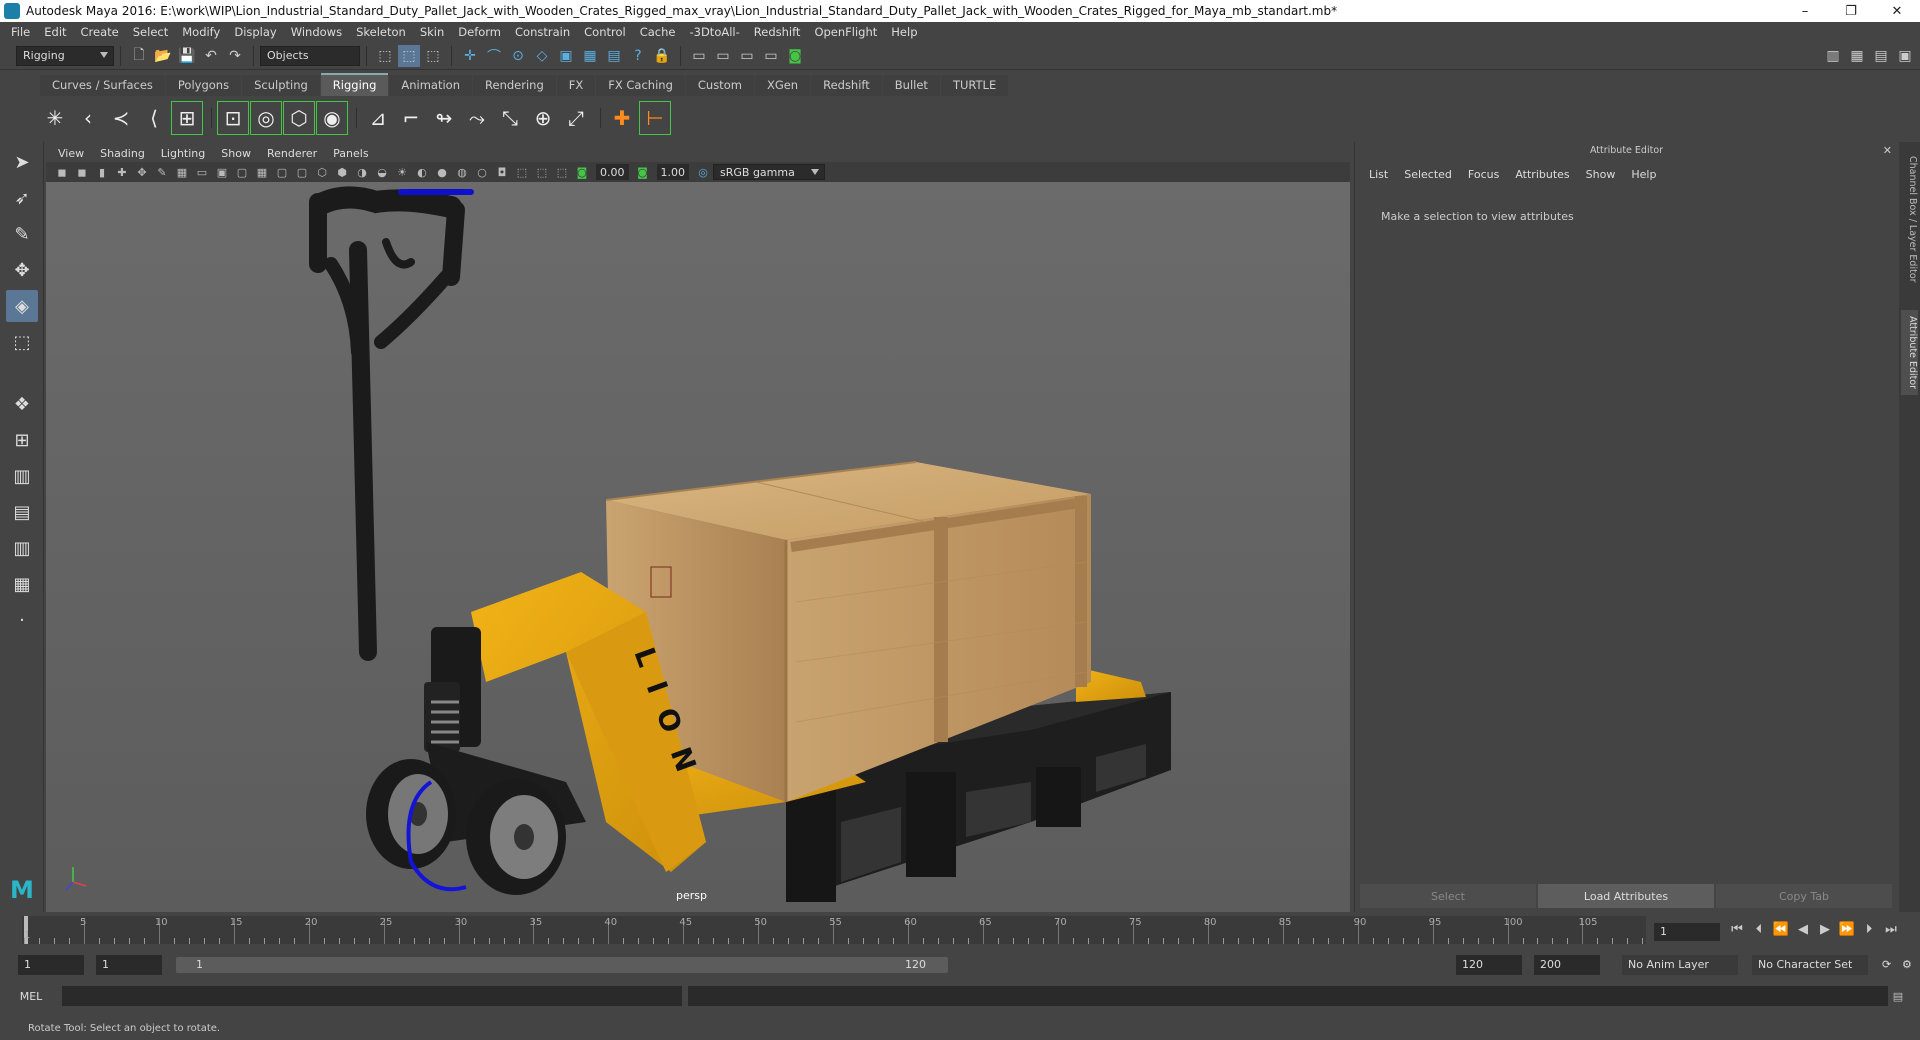 The image size is (1920, 1040). Describe the element at coordinates (1626, 896) in the screenshot. I see `load-attributes-button: Load Attributes` at that location.